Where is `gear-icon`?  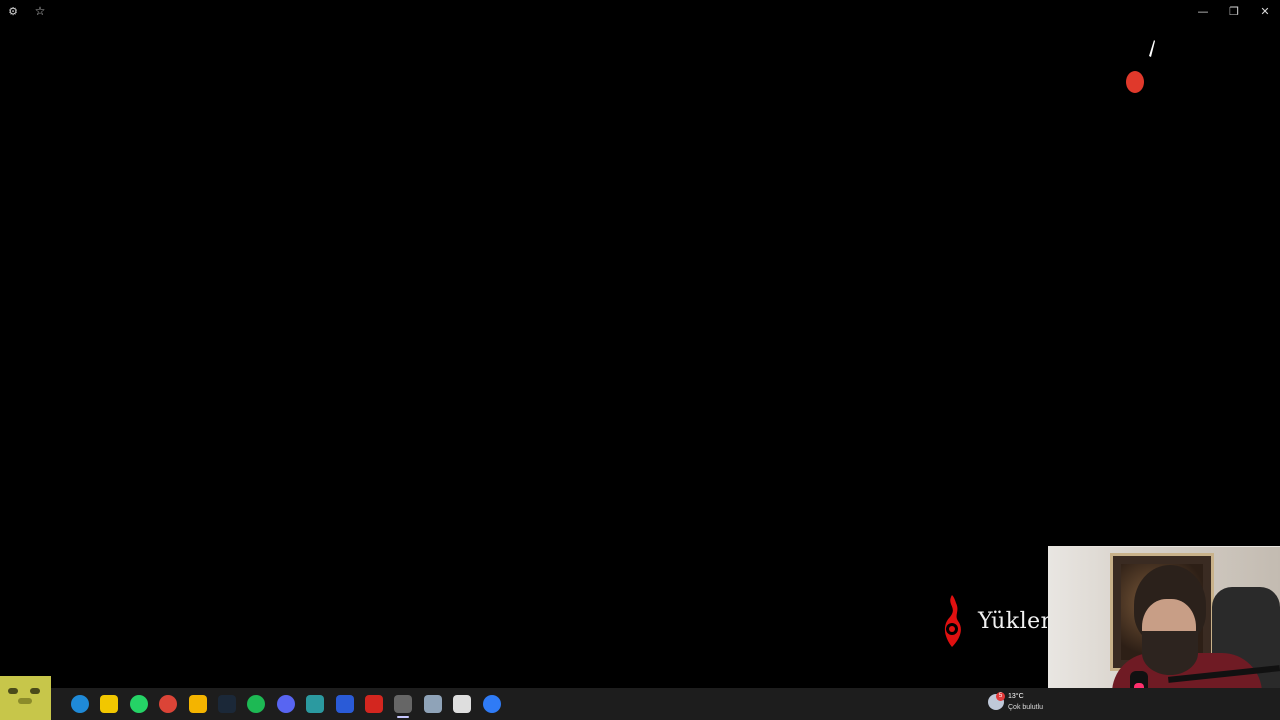 gear-icon is located at coordinates (433, 704).